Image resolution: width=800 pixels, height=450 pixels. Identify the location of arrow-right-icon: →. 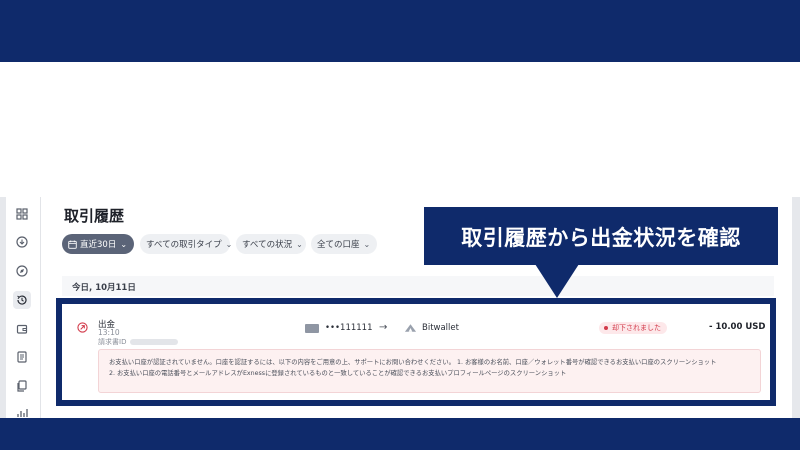
(383, 327).